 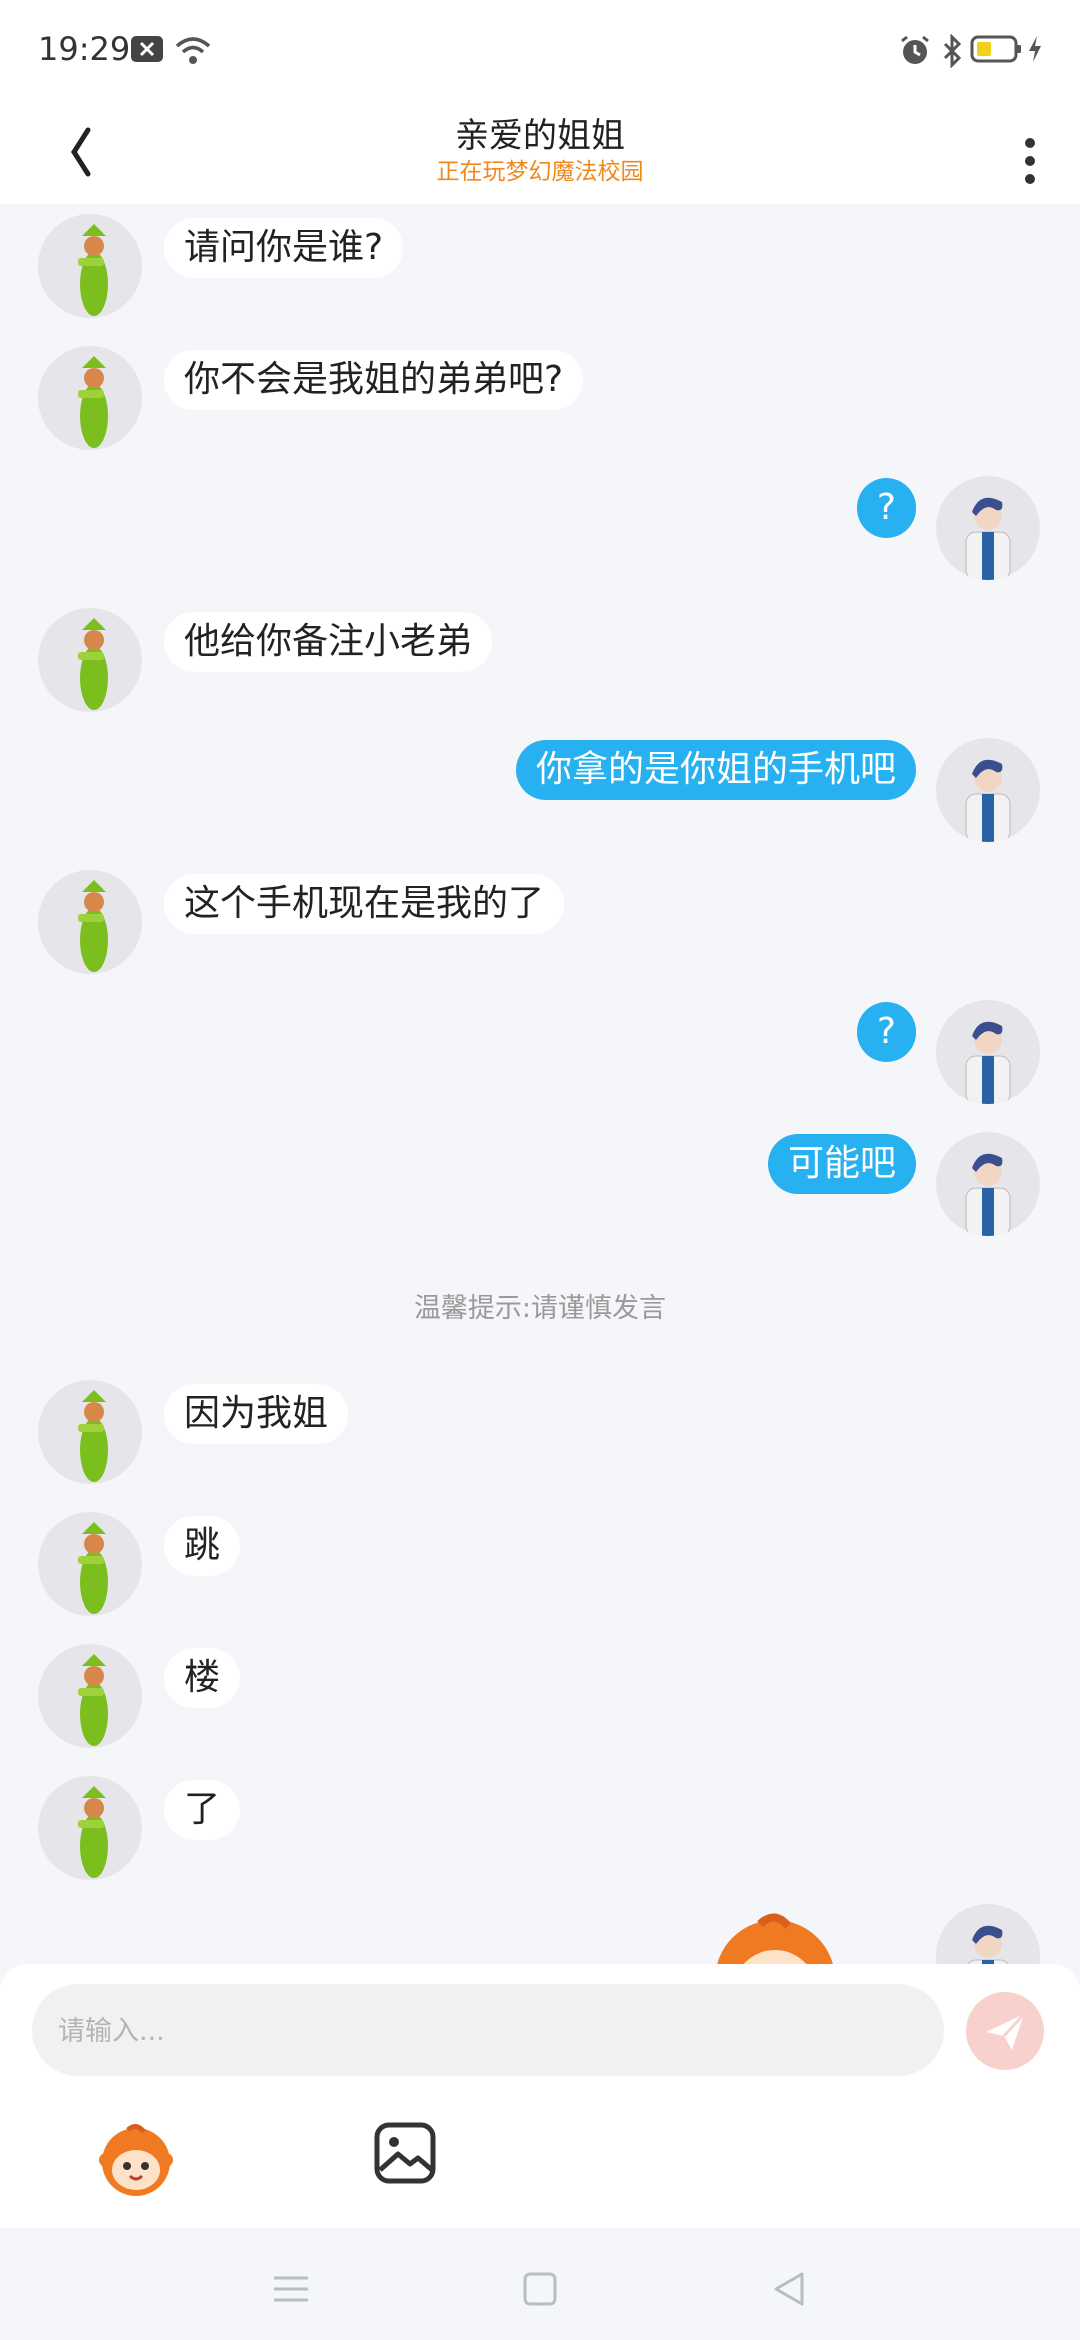 What do you see at coordinates (540, 172) in the screenshot?
I see `chat-subtitle: 正在玩梦幻魔法校园` at bounding box center [540, 172].